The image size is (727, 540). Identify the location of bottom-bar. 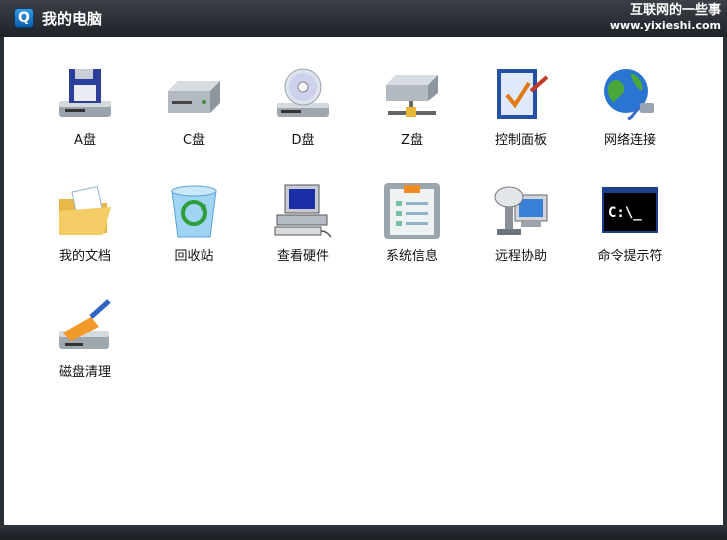
(363, 532).